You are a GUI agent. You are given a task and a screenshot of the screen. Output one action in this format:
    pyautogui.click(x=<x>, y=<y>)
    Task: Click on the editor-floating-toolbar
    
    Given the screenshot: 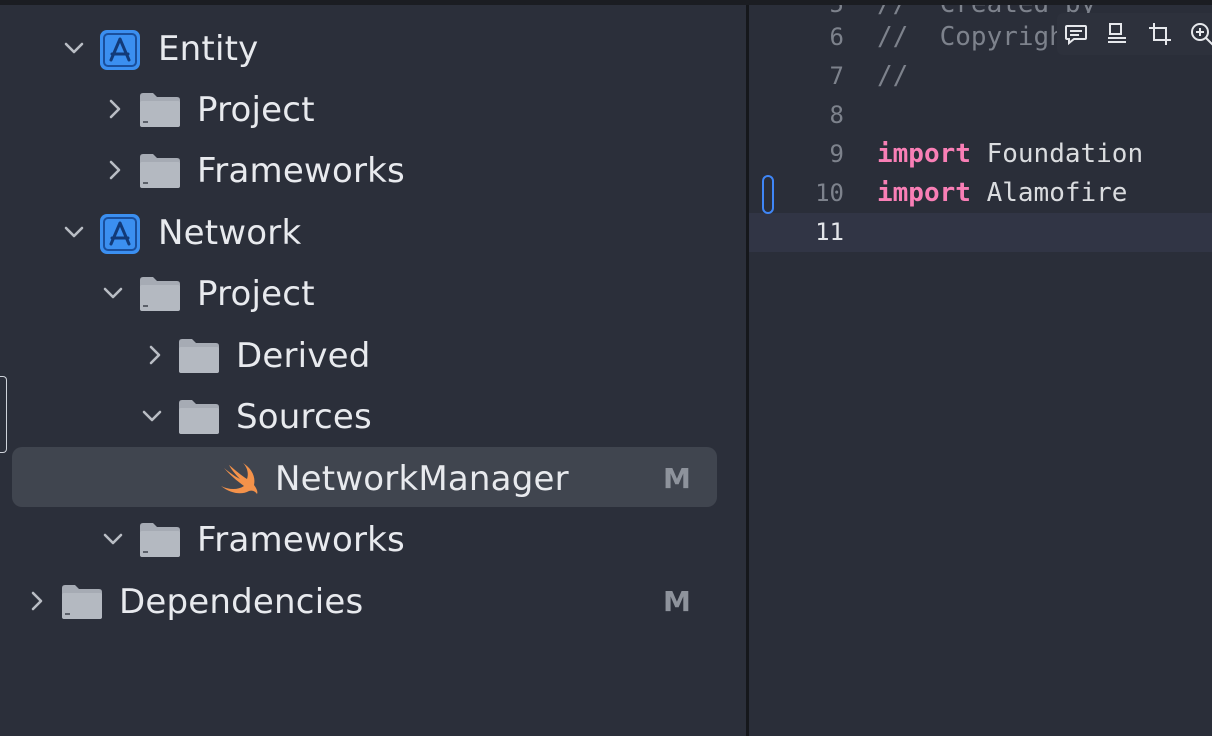 What is the action you would take?
    pyautogui.click(x=1134, y=34)
    